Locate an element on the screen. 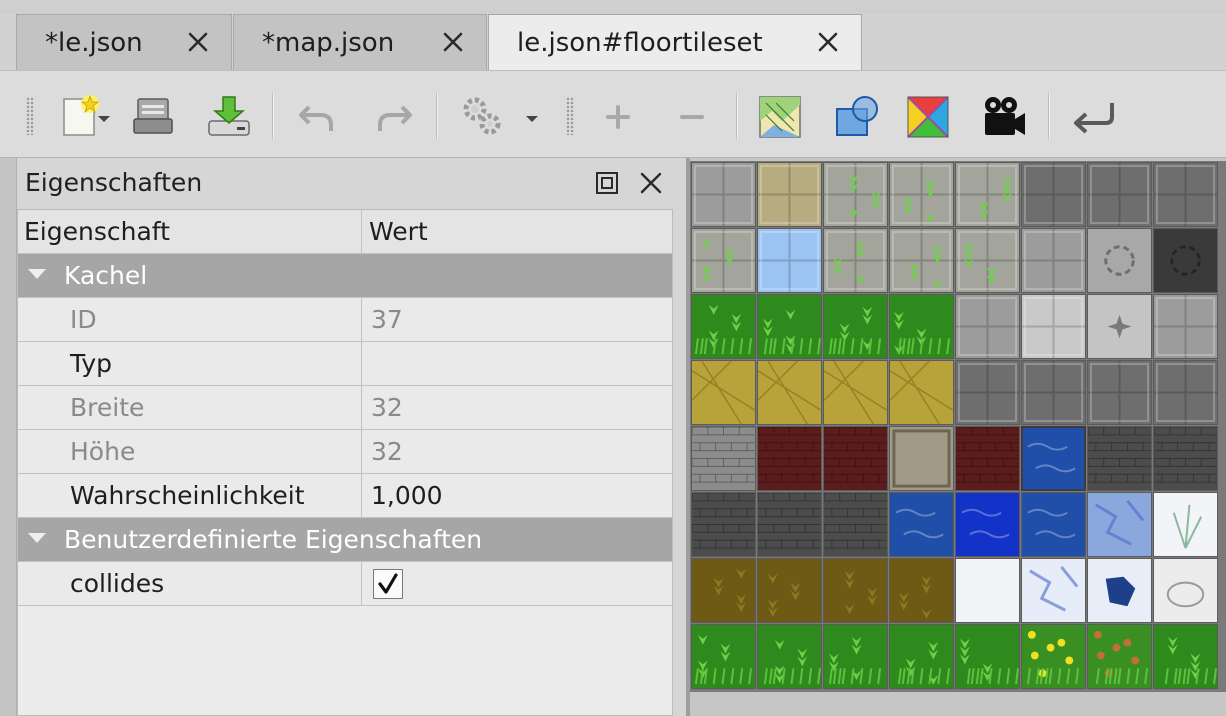 This screenshot has width=1226, height=716. redo-button is located at coordinates (394, 117).